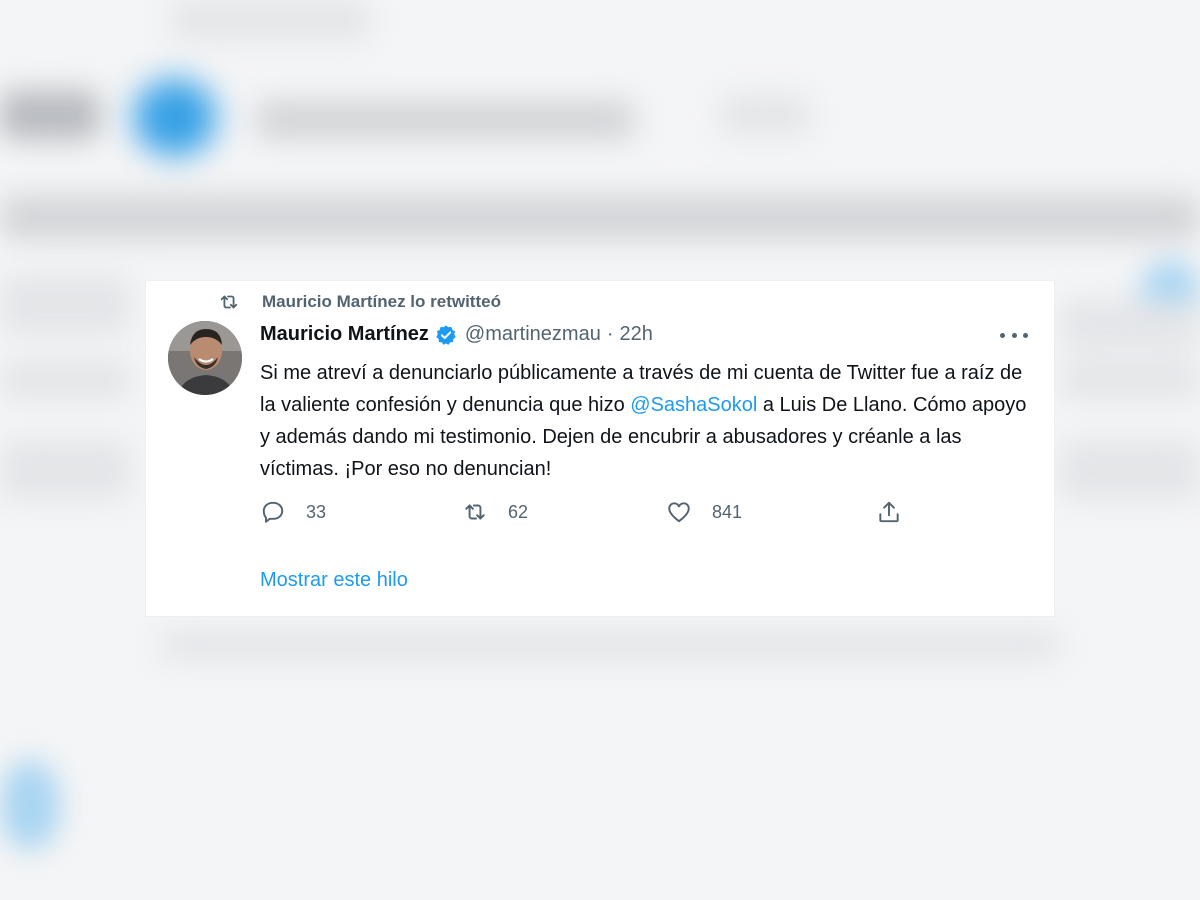  Describe the element at coordinates (518, 511) in the screenshot. I see `retweet-count: 62` at that location.